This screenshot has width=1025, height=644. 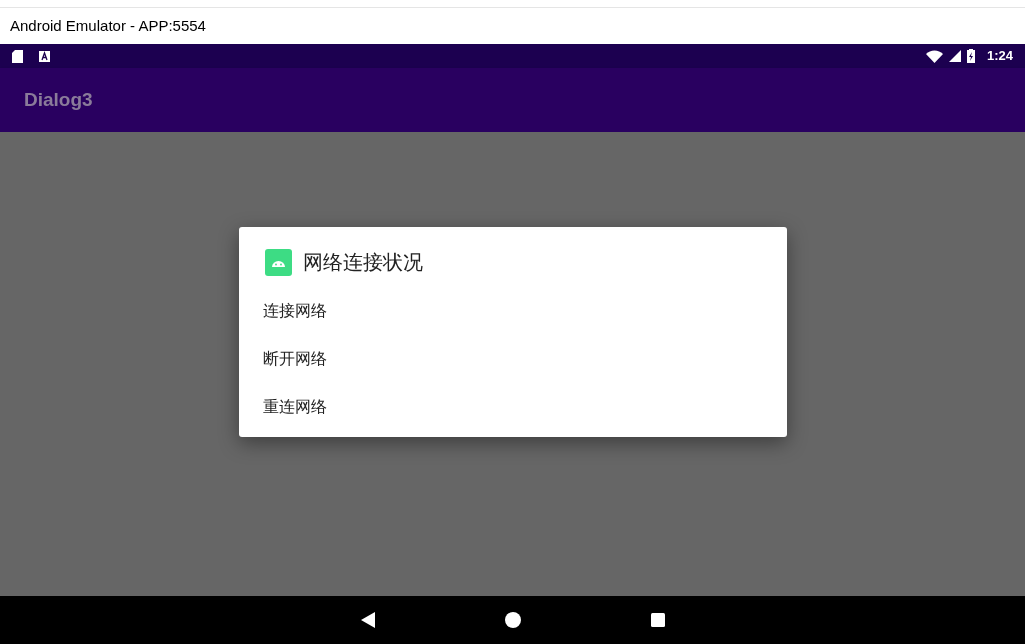 I want to click on android-app-icon, so click(x=278, y=262).